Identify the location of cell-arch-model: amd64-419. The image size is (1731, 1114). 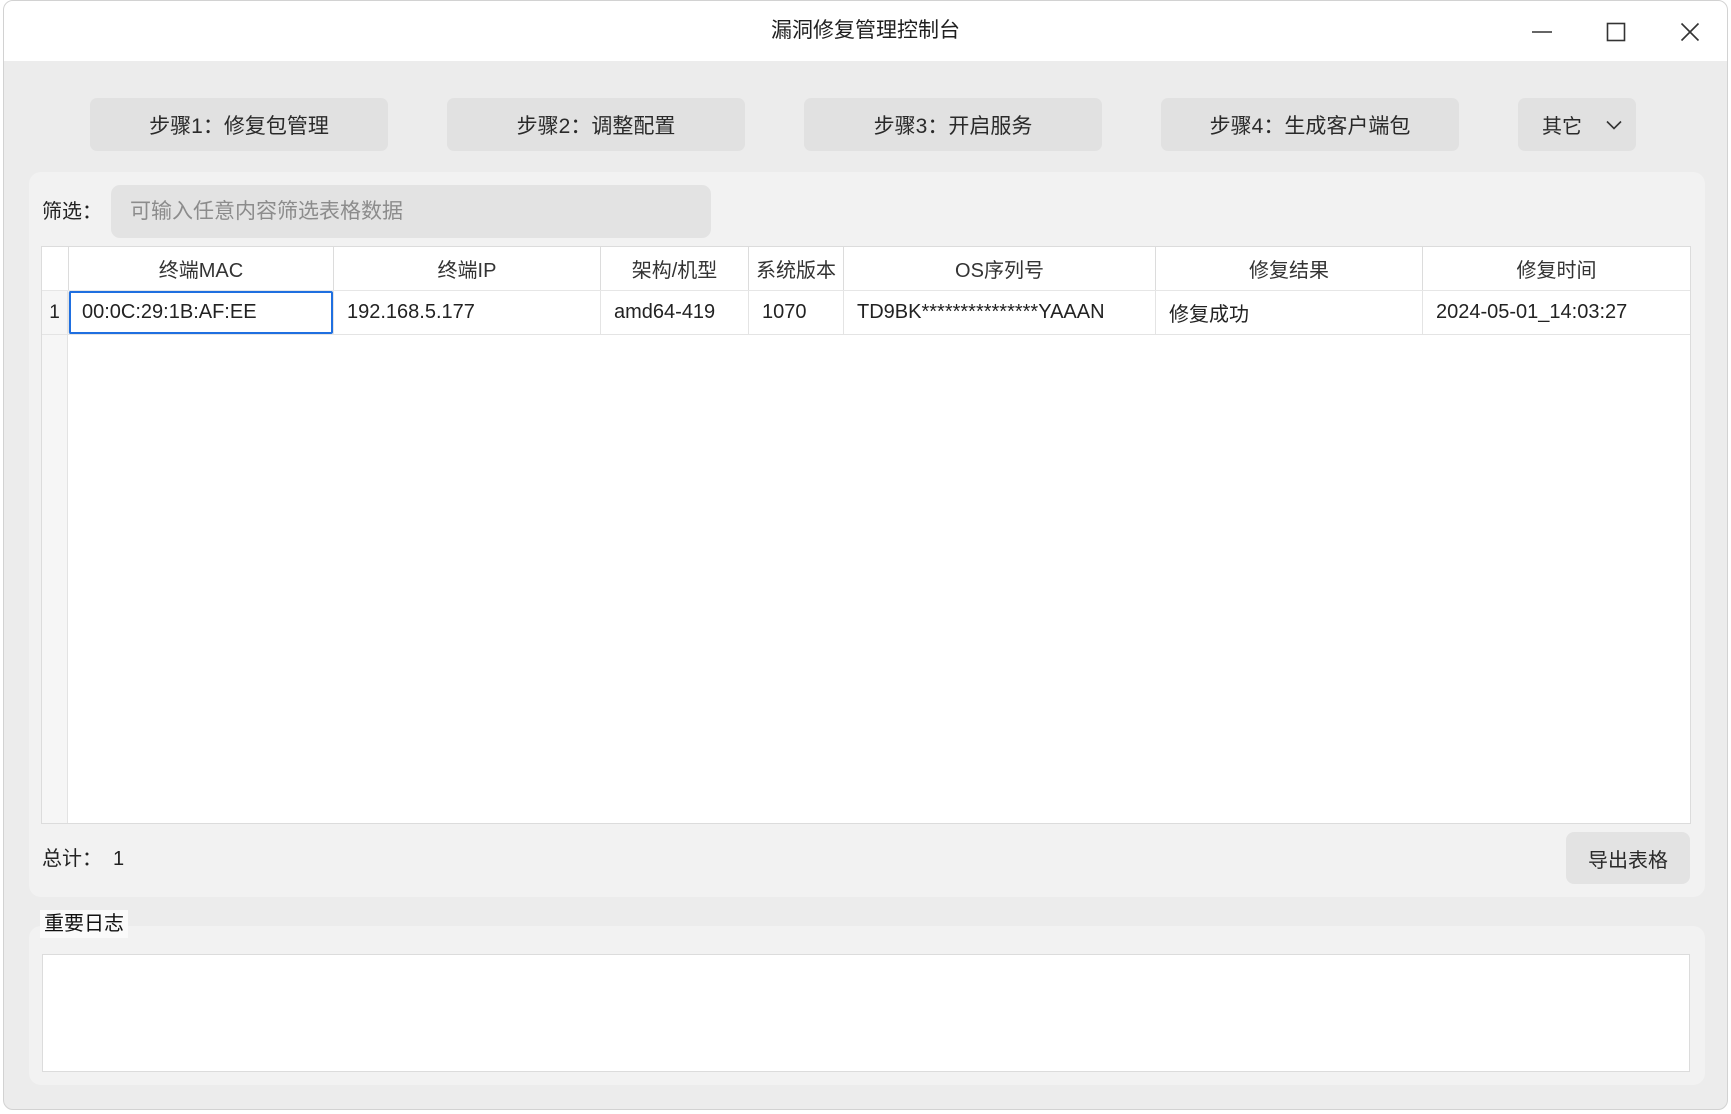
(674, 312).